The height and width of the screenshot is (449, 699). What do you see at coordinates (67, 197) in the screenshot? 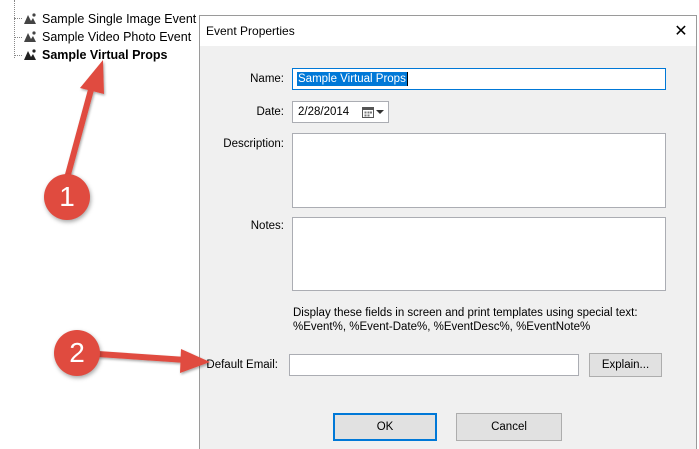
I see `annotation-badge-1: 1` at bounding box center [67, 197].